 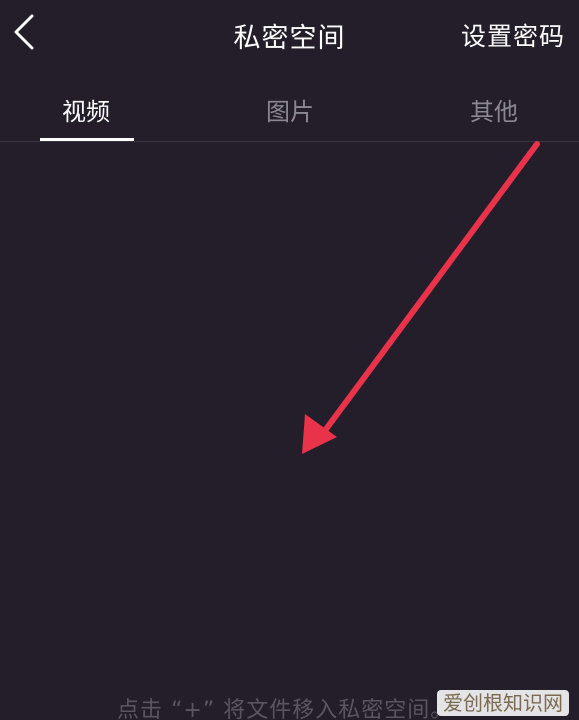 What do you see at coordinates (86, 109) in the screenshot?
I see `tab-video: 视频` at bounding box center [86, 109].